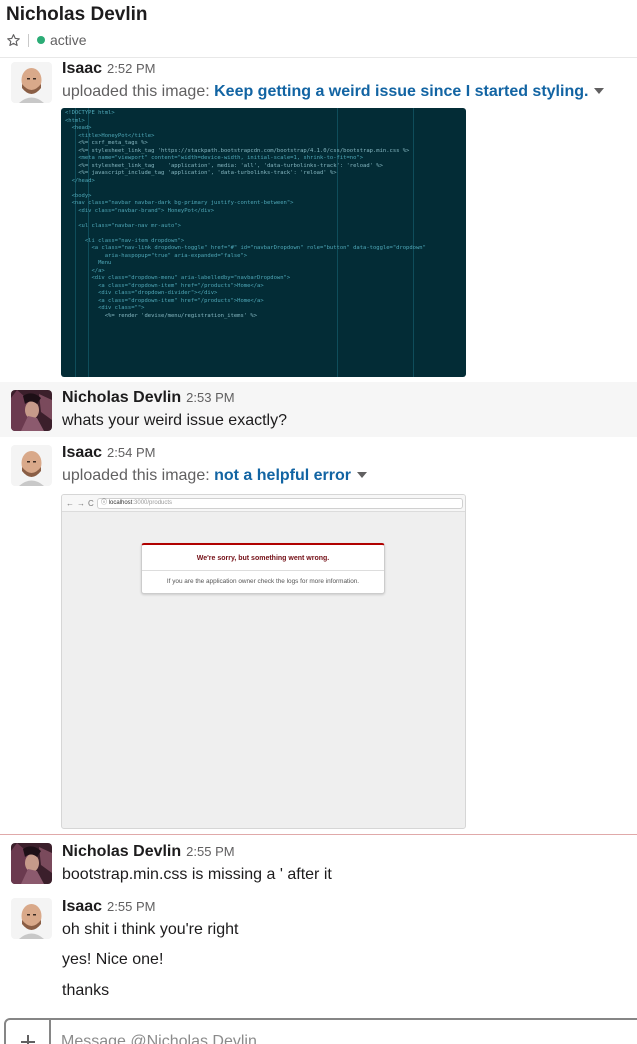 The image size is (637, 1044). I want to click on error-separator, so click(263, 570).